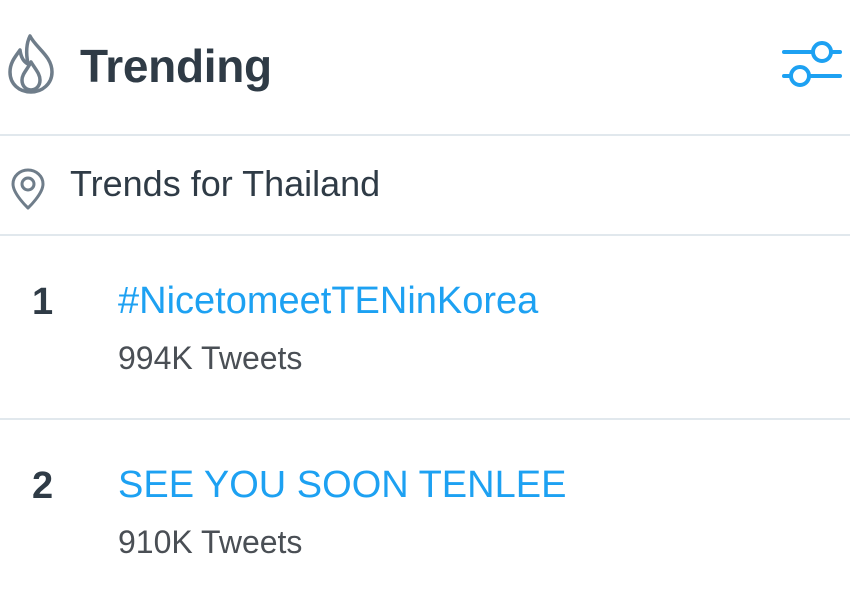  I want to click on flame-icon, so click(31, 64).